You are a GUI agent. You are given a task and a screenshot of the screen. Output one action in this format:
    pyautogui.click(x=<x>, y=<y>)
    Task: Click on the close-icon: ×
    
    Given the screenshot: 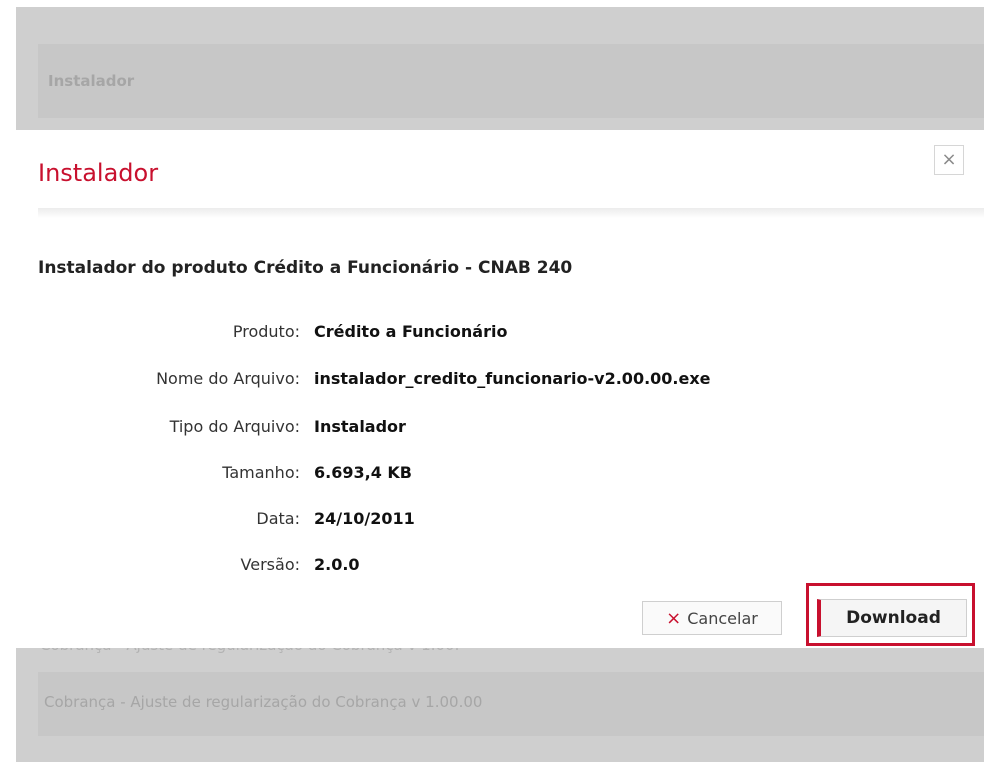 What is the action you would take?
    pyautogui.click(x=949, y=159)
    